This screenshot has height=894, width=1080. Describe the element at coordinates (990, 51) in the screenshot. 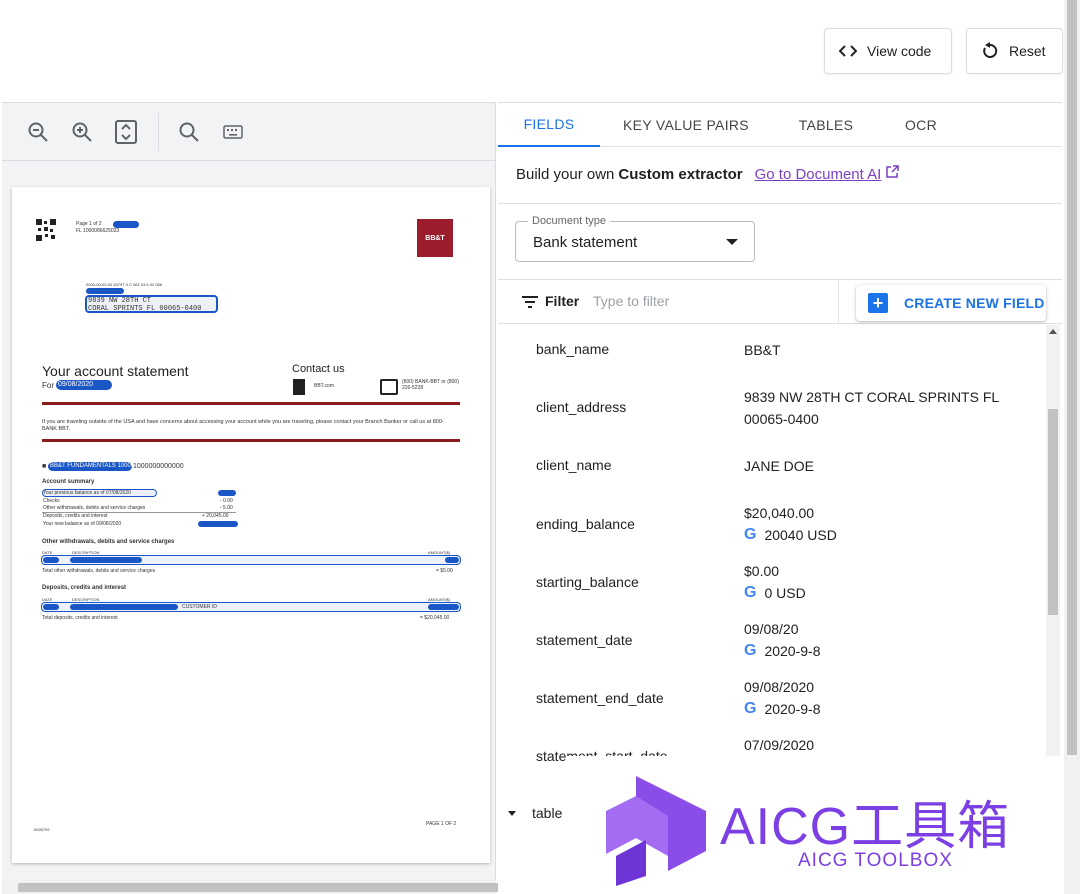

I see `reset-icon` at that location.